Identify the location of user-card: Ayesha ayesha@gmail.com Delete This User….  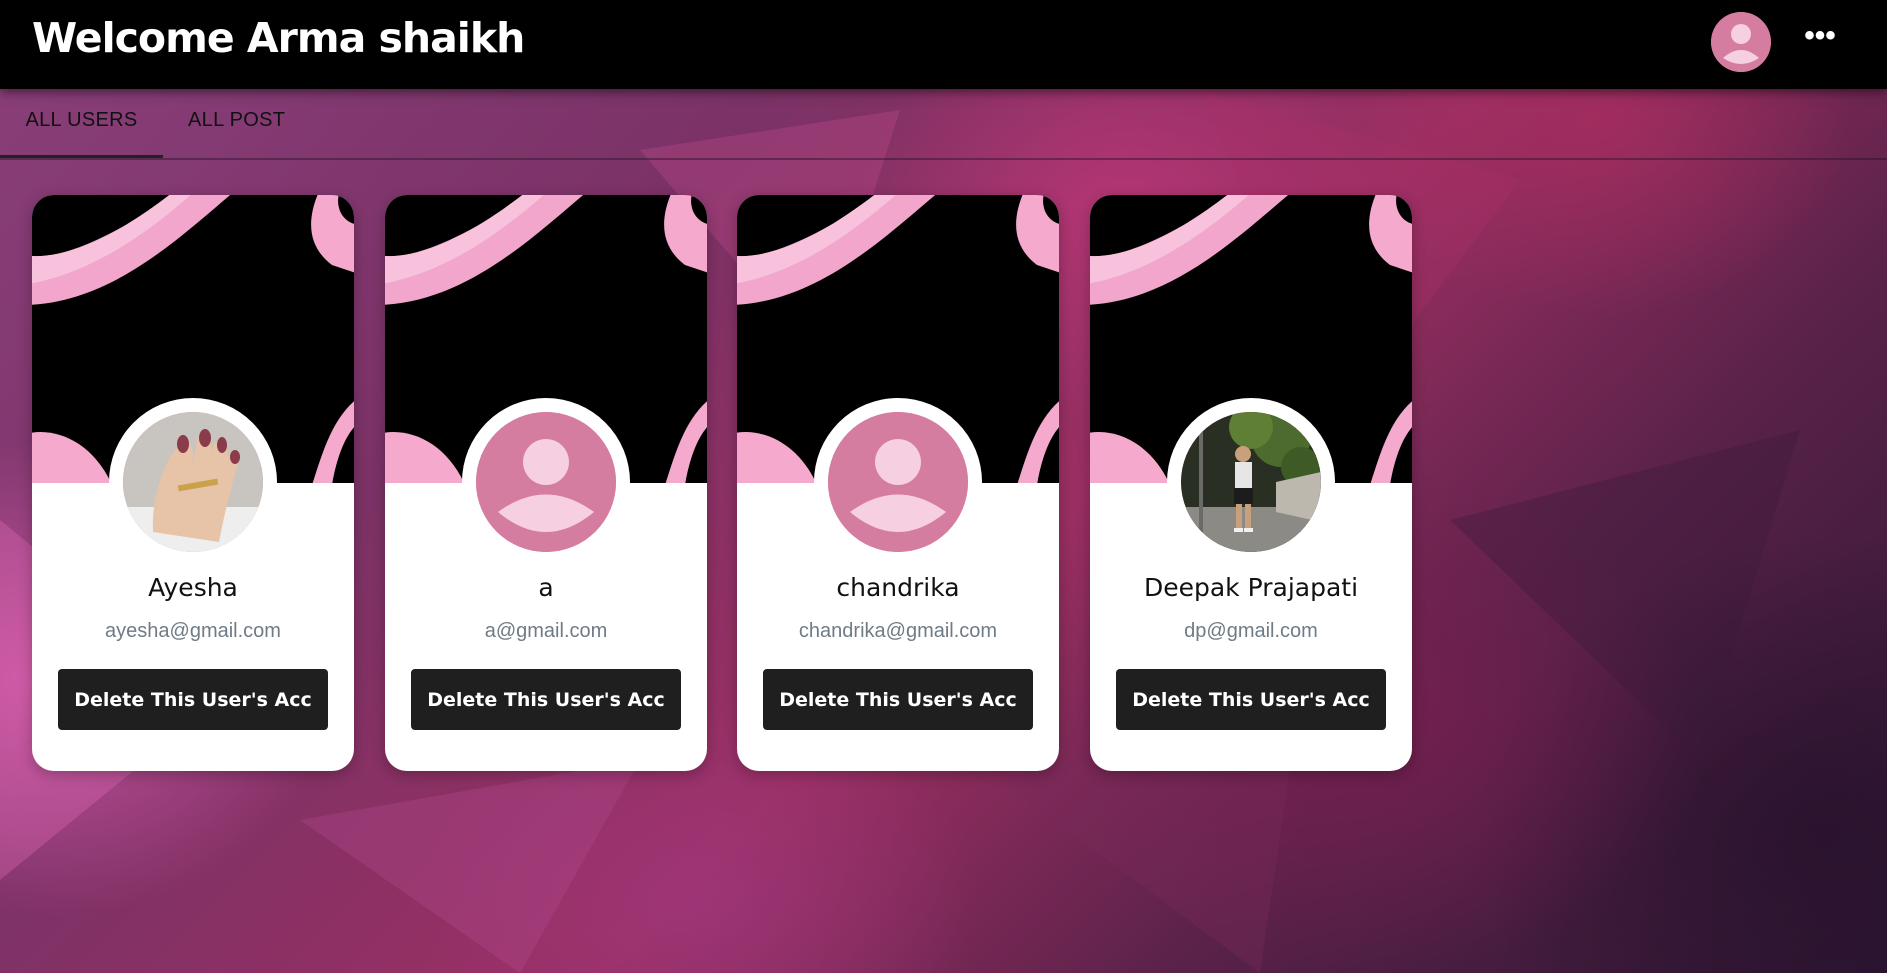
(193, 483).